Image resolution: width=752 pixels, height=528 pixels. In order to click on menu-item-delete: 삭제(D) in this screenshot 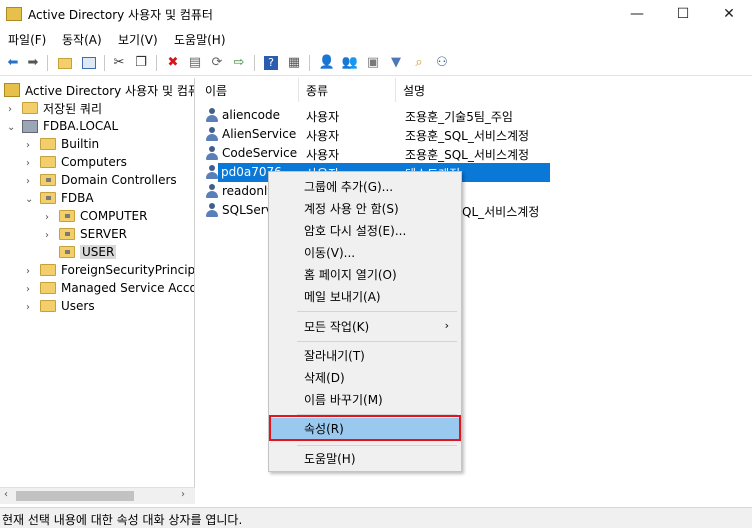, I will do `click(365, 377)`.